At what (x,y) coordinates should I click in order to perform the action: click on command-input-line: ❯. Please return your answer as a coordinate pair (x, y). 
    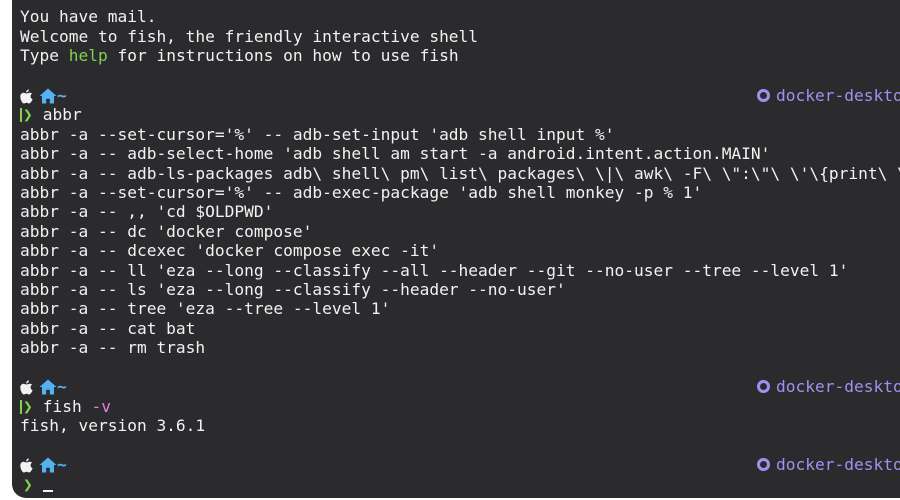
    Looking at the image, I should click on (36, 485).